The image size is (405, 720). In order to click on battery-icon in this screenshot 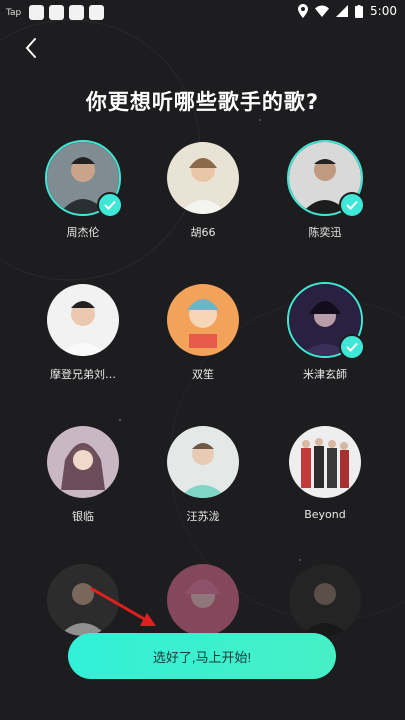, I will do `click(359, 11)`.